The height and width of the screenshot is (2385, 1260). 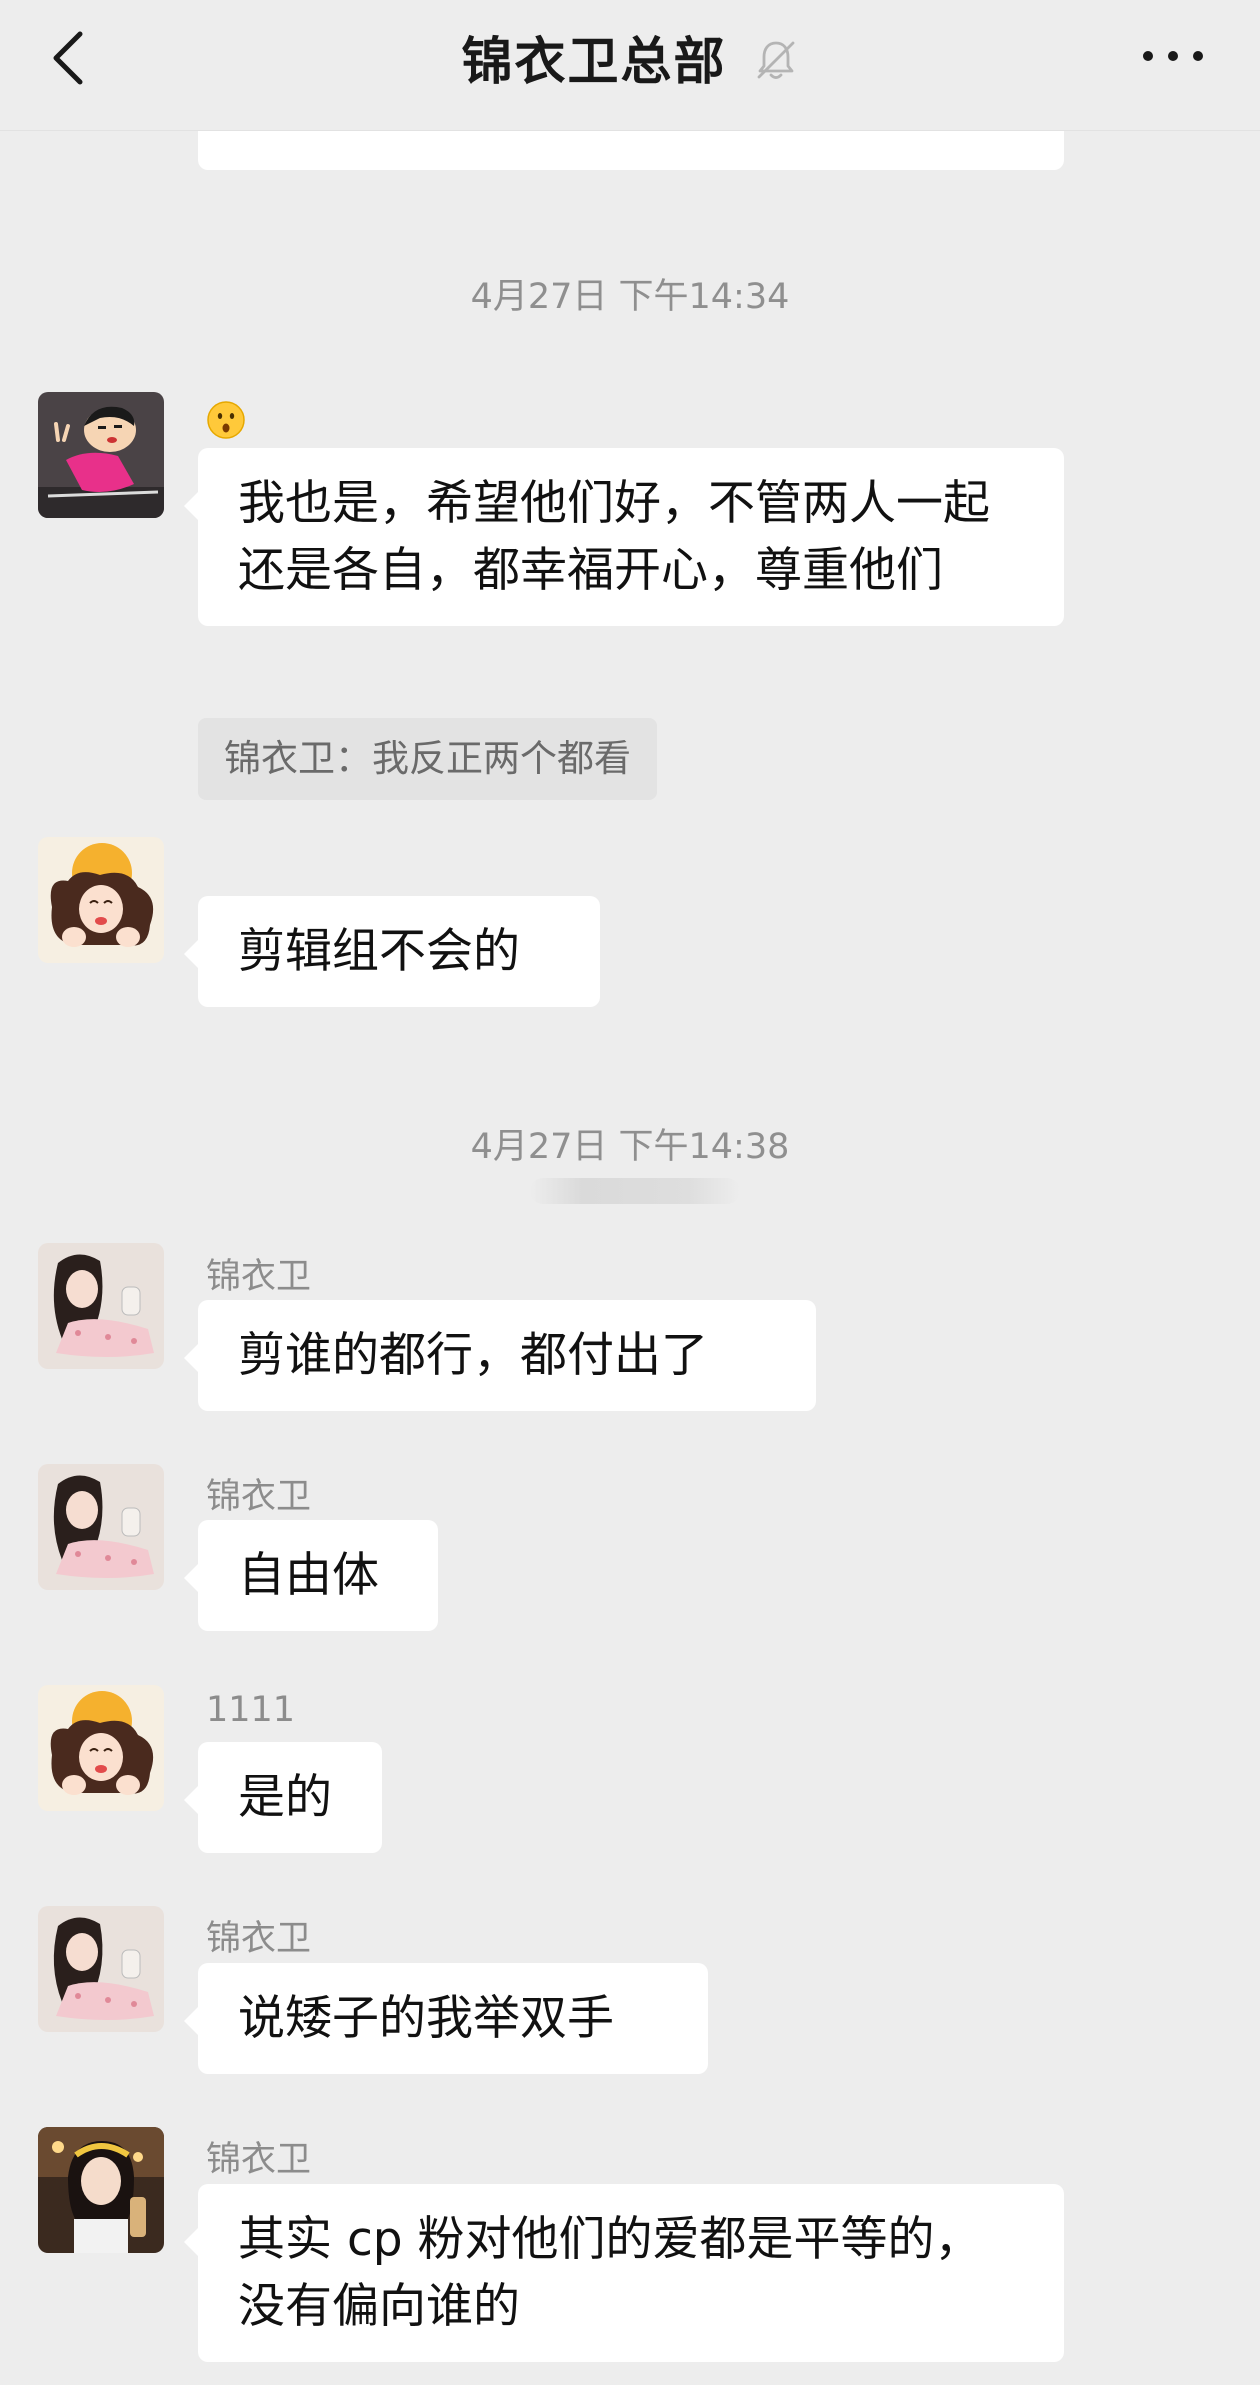 What do you see at coordinates (427, 759) in the screenshot?
I see `quoted-reply: 锦衣卫：我反正两个都看` at bounding box center [427, 759].